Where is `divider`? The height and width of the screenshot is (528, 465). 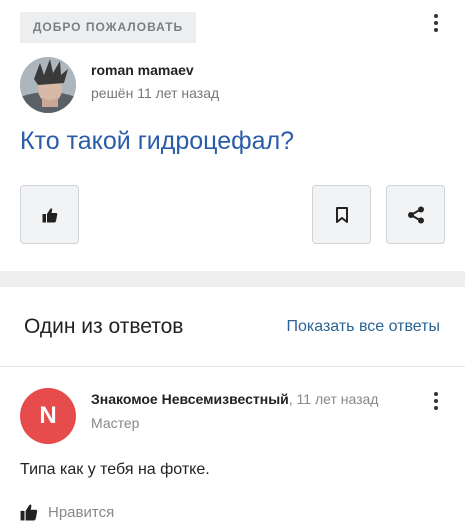
divider is located at coordinates (232, 366).